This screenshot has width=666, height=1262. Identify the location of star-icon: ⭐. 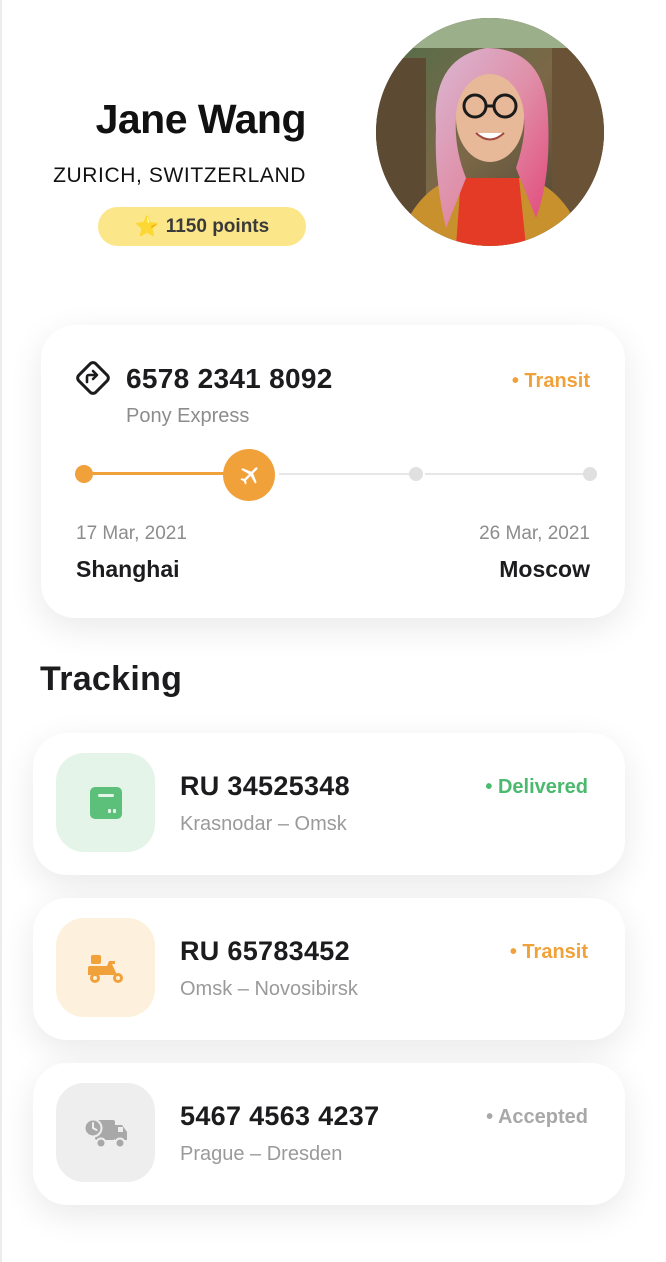
(147, 227).